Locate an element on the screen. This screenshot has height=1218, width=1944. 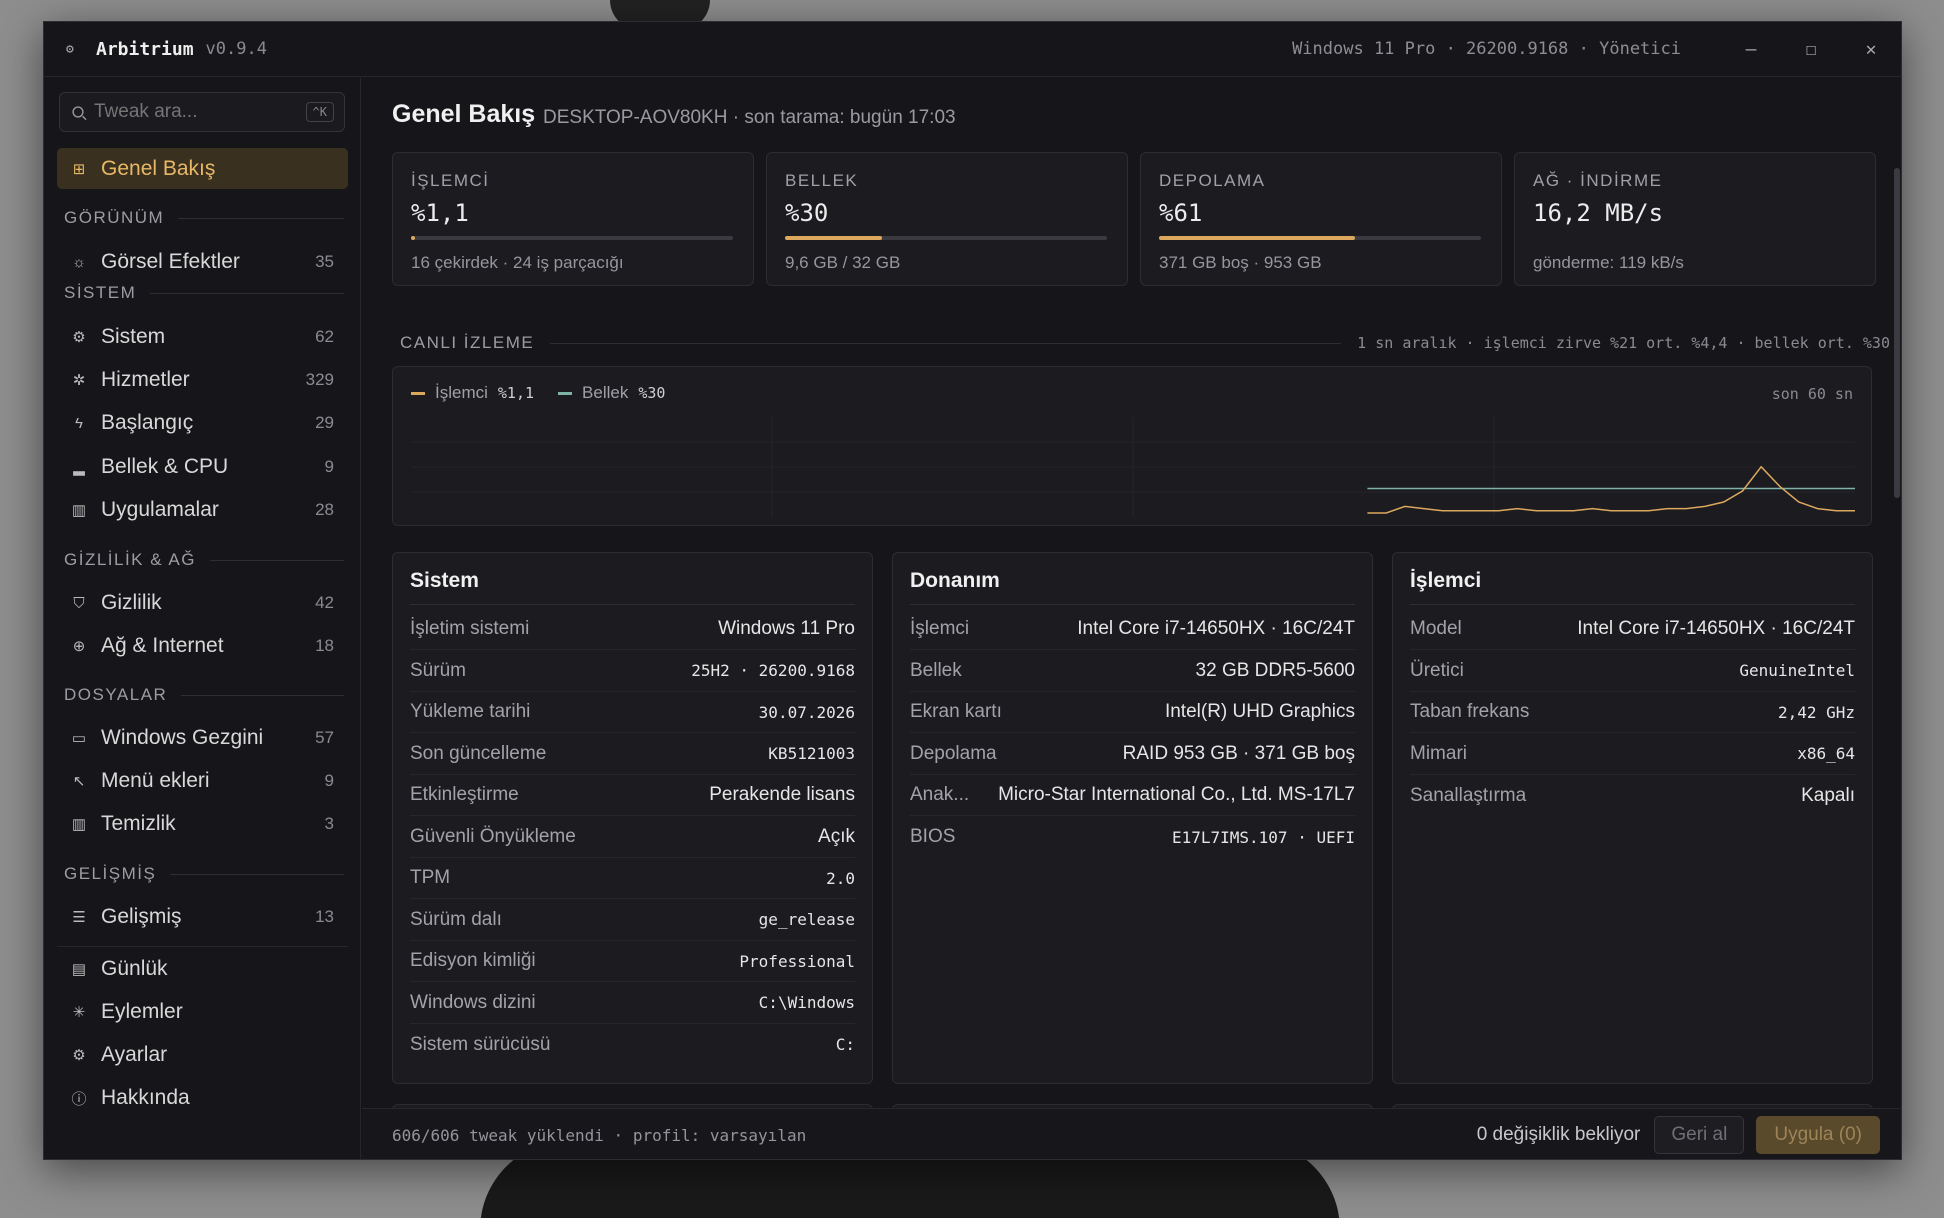
info-key: Etkinleştirme is located at coordinates (464, 794).